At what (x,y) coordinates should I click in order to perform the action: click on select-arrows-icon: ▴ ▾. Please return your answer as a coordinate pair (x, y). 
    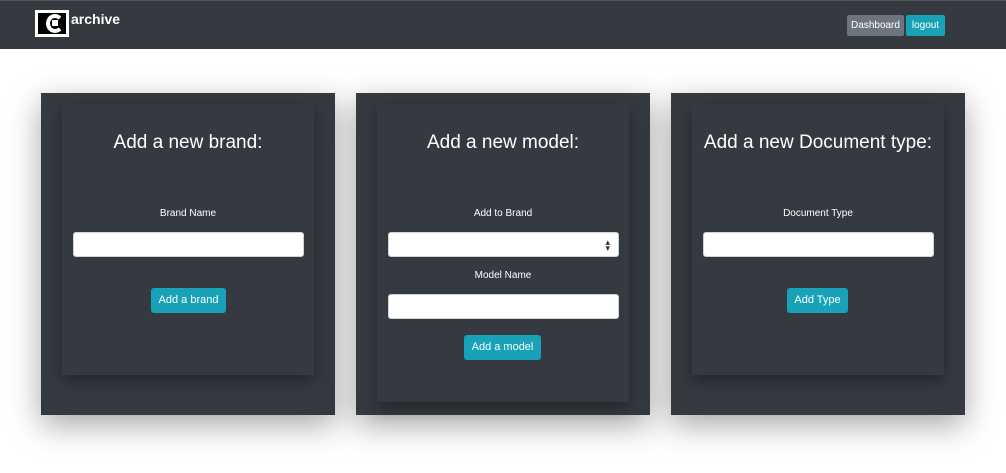
    Looking at the image, I should click on (607, 245).